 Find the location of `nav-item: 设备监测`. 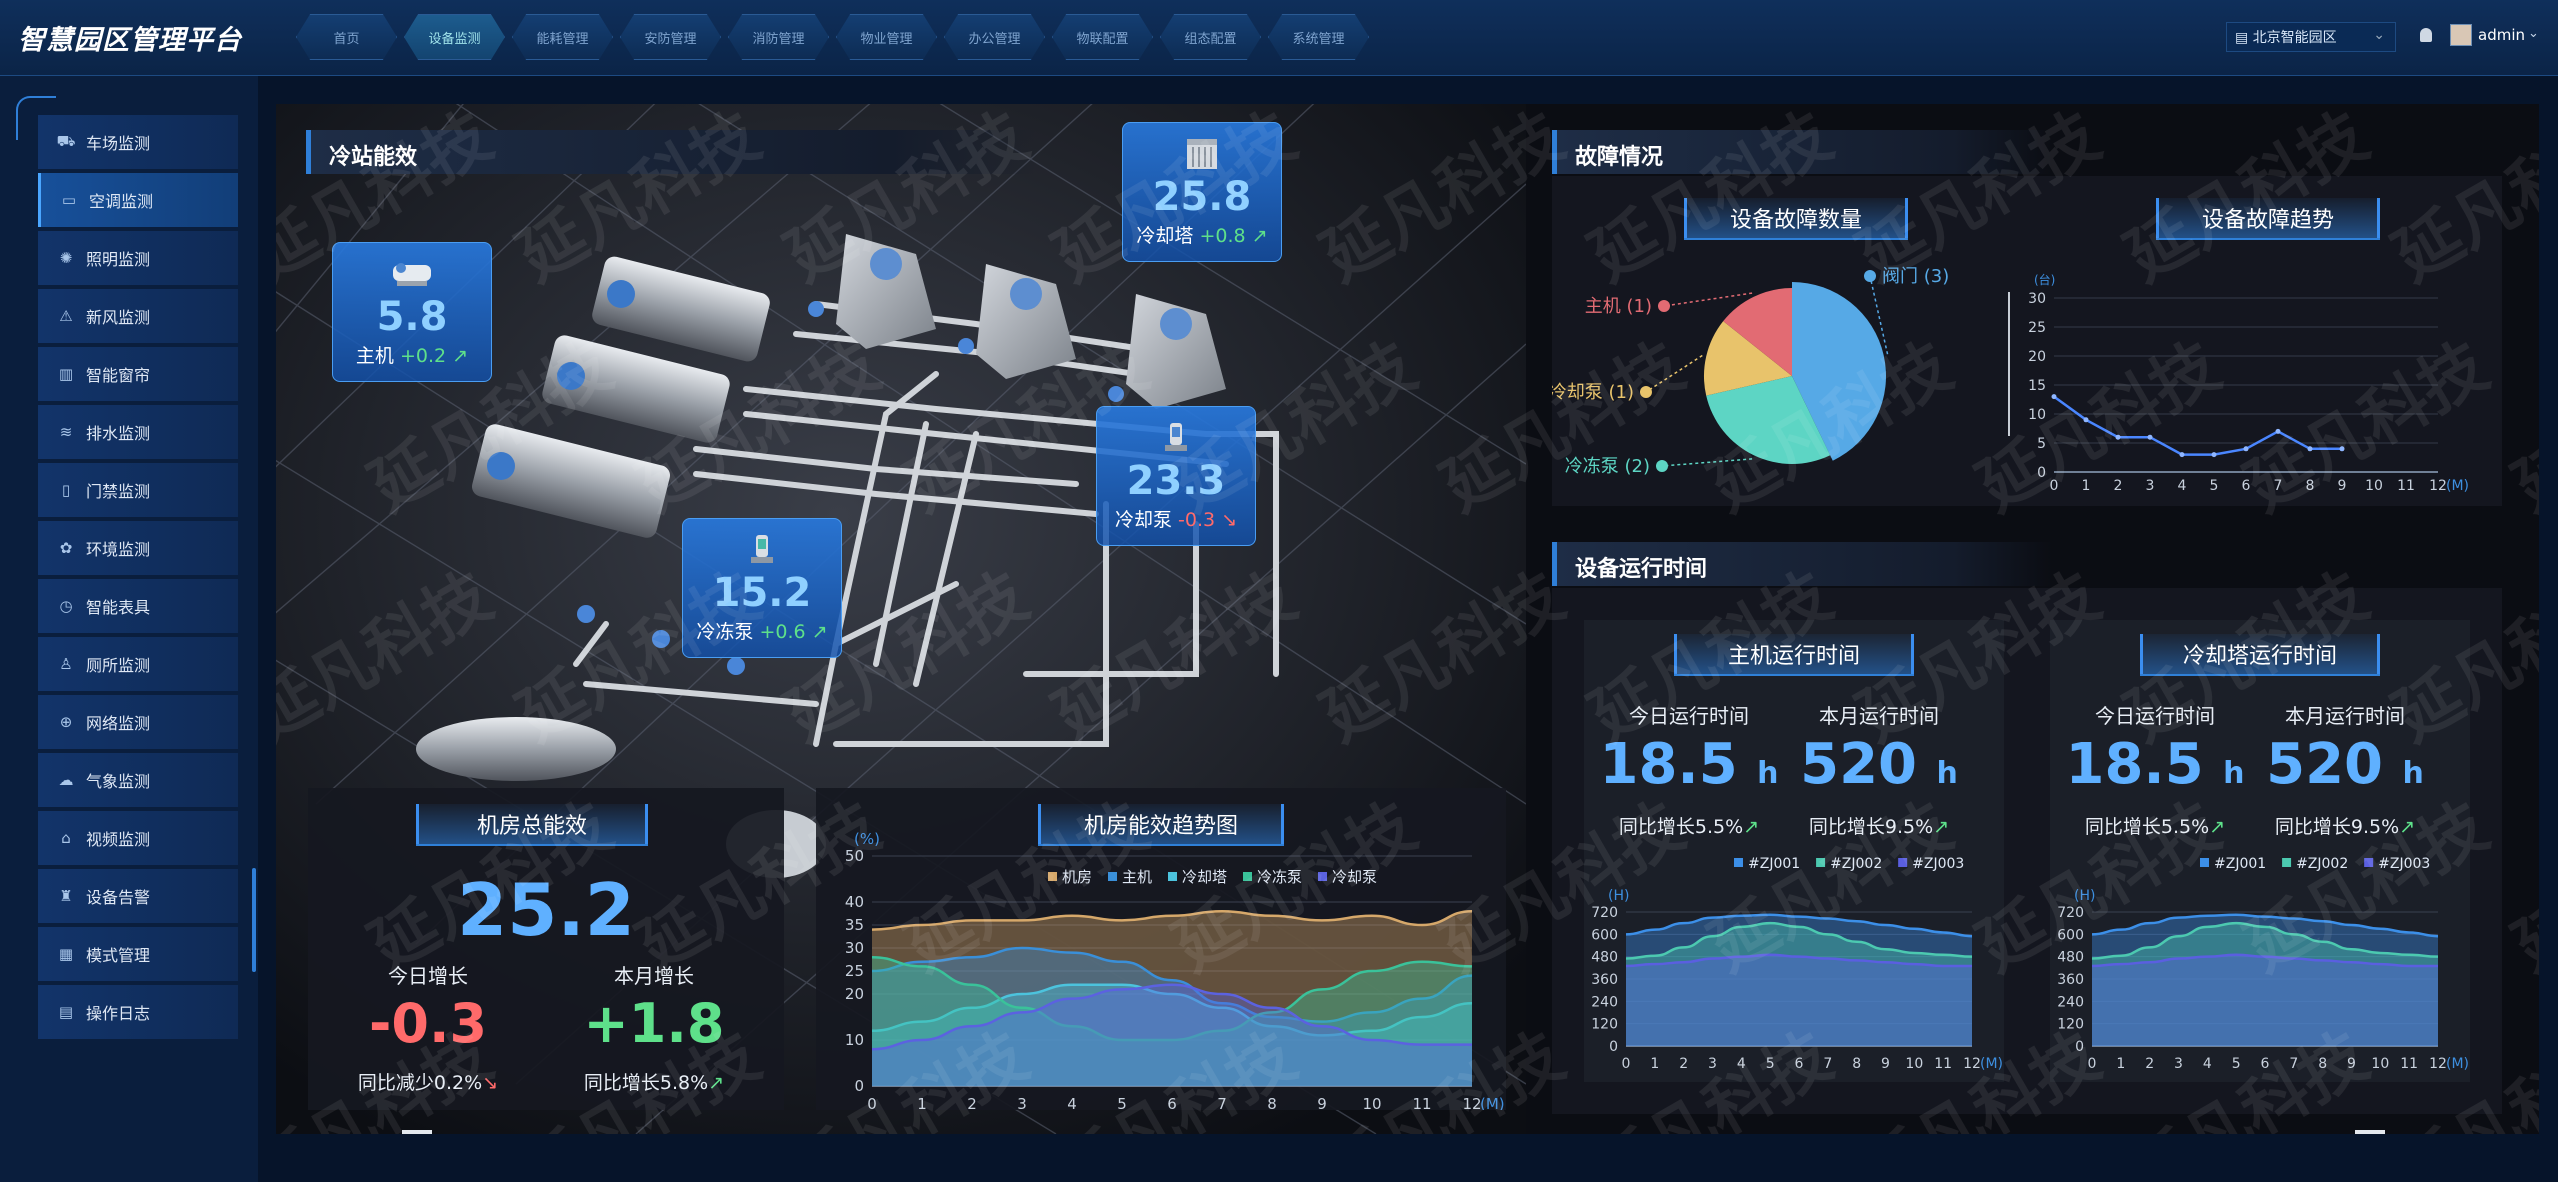

nav-item: 设备监测 is located at coordinates (454, 37).